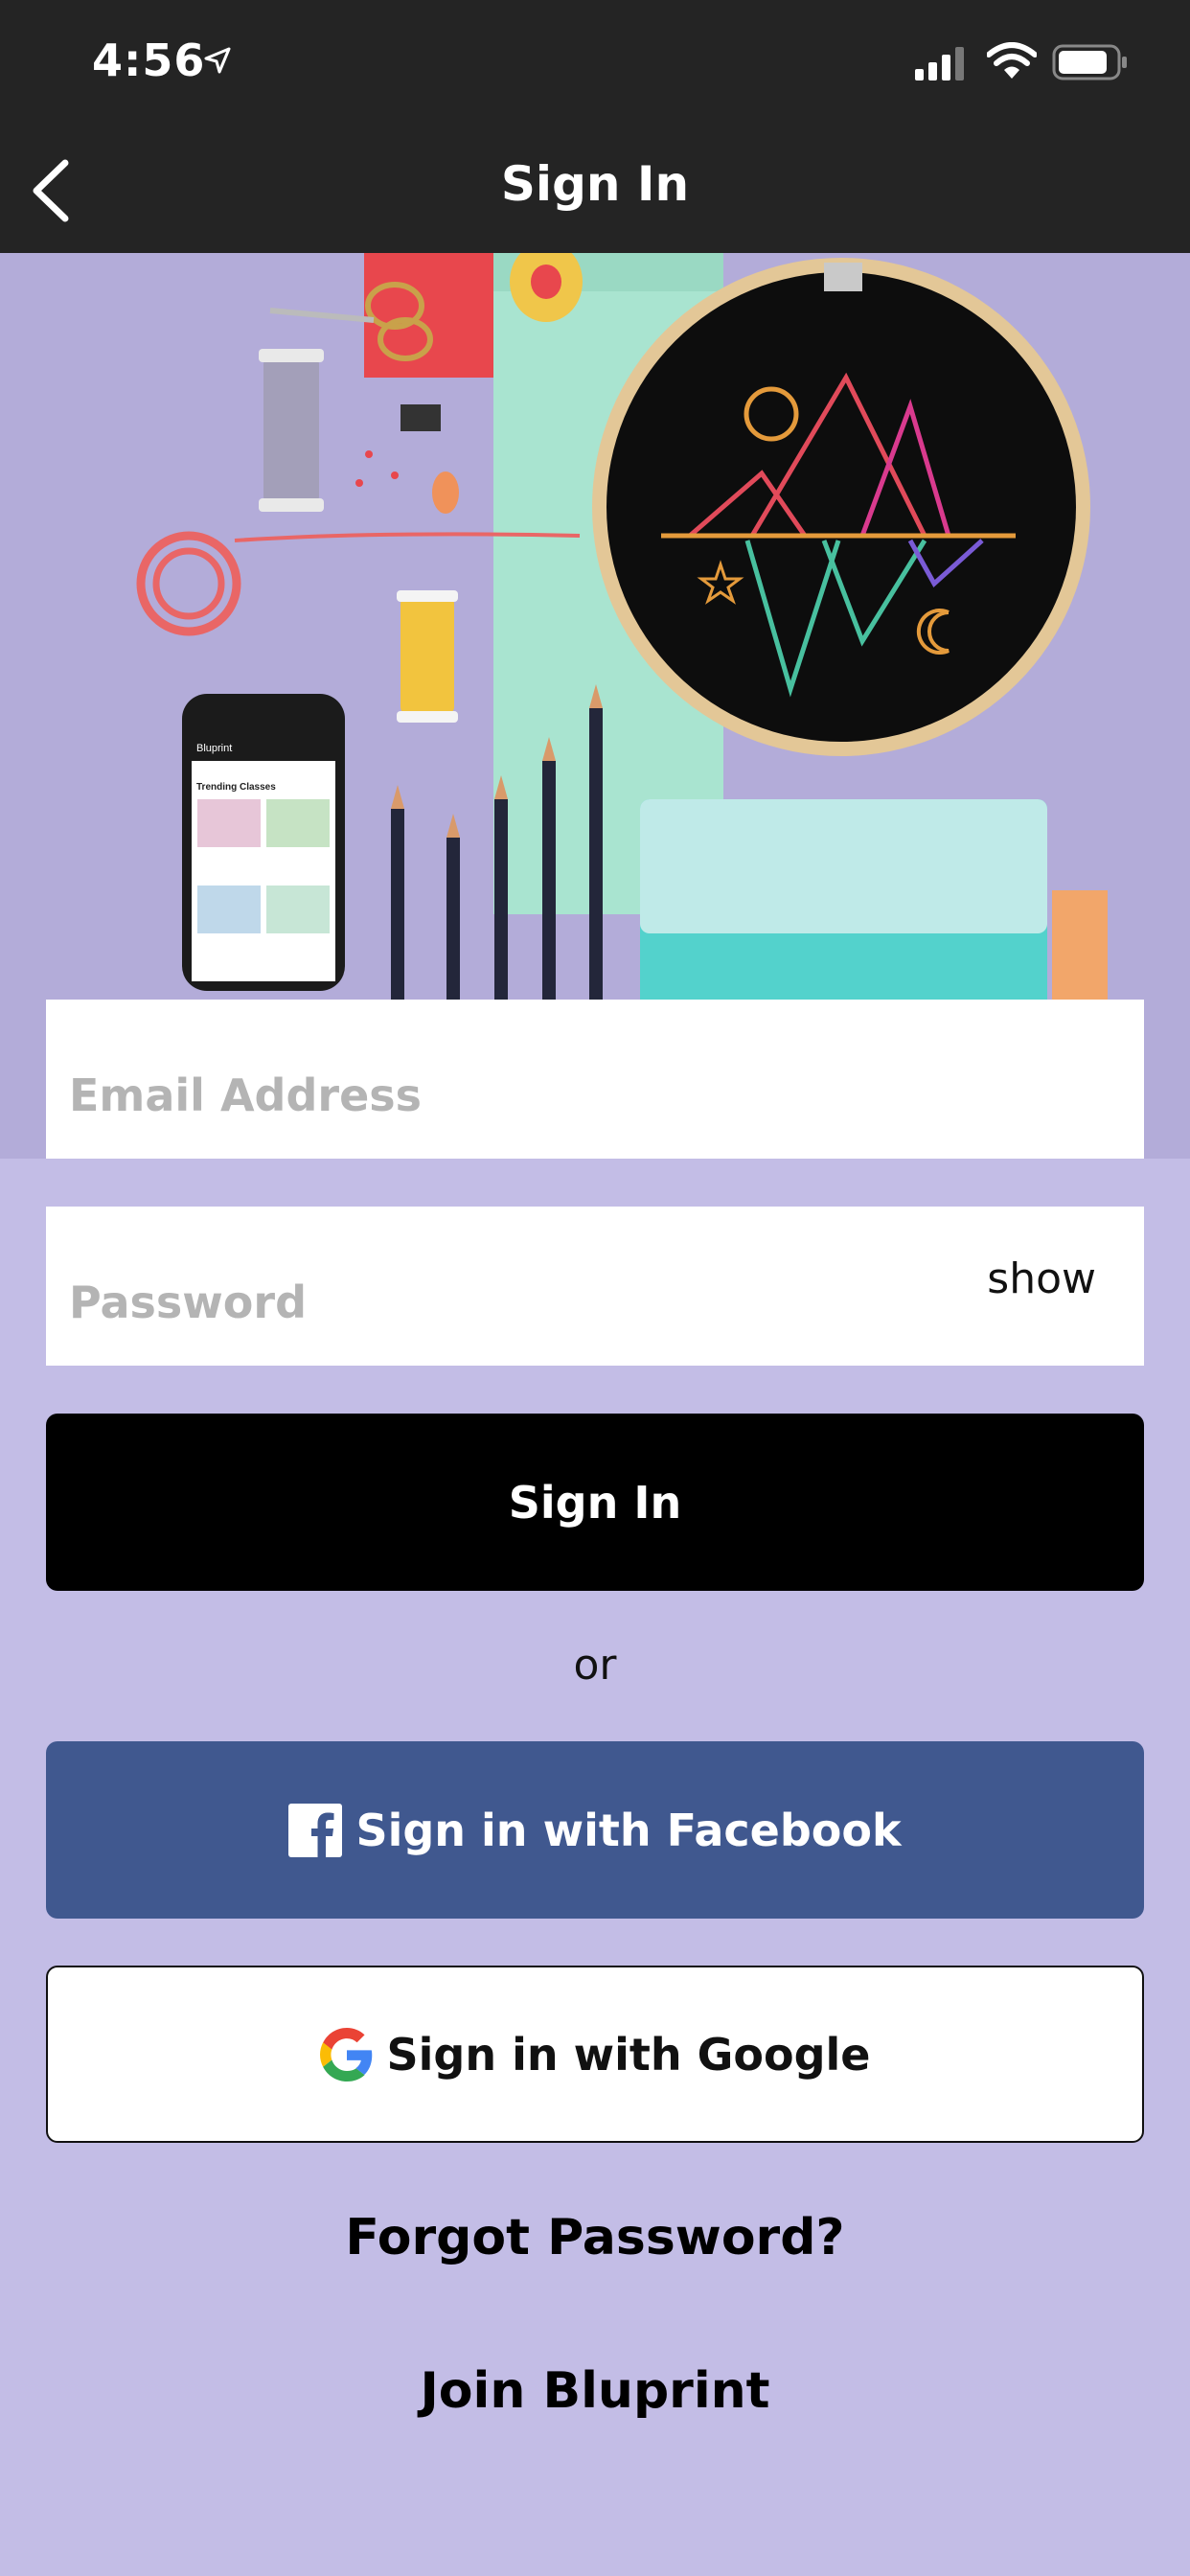  Describe the element at coordinates (595, 1665) in the screenshot. I see `or-divider-text: or` at that location.